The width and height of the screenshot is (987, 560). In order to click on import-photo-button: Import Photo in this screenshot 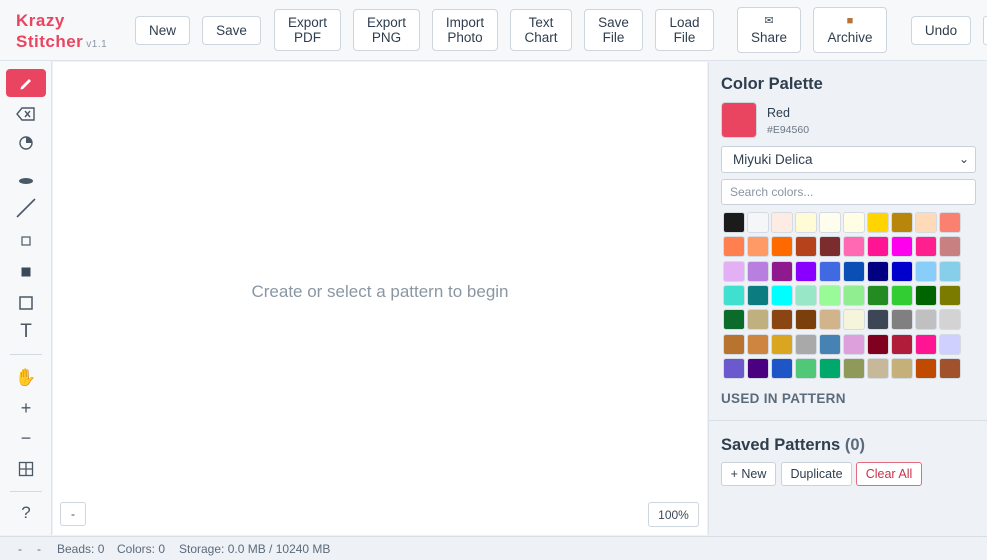, I will do `click(465, 30)`.